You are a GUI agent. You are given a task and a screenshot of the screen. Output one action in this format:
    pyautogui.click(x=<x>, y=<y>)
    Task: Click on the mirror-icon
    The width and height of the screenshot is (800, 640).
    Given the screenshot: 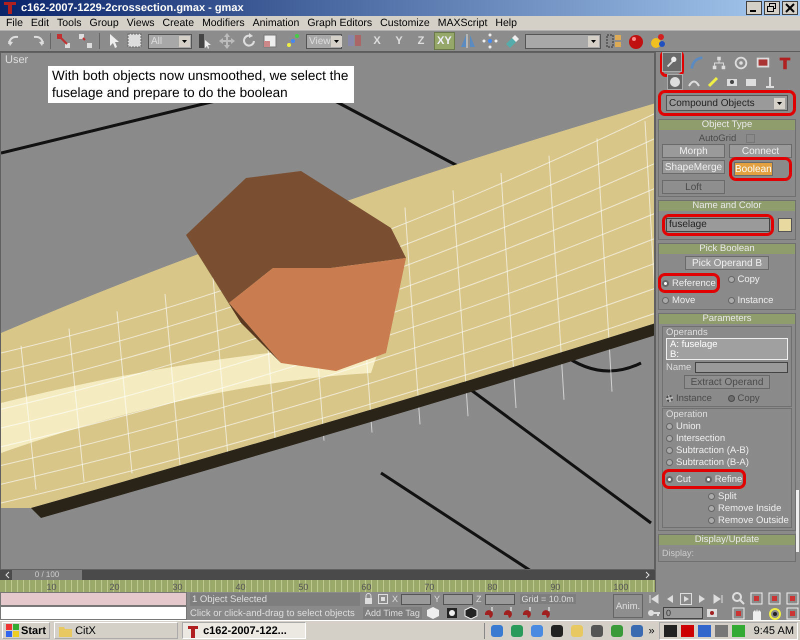 What is the action you would take?
    pyautogui.click(x=467, y=41)
    